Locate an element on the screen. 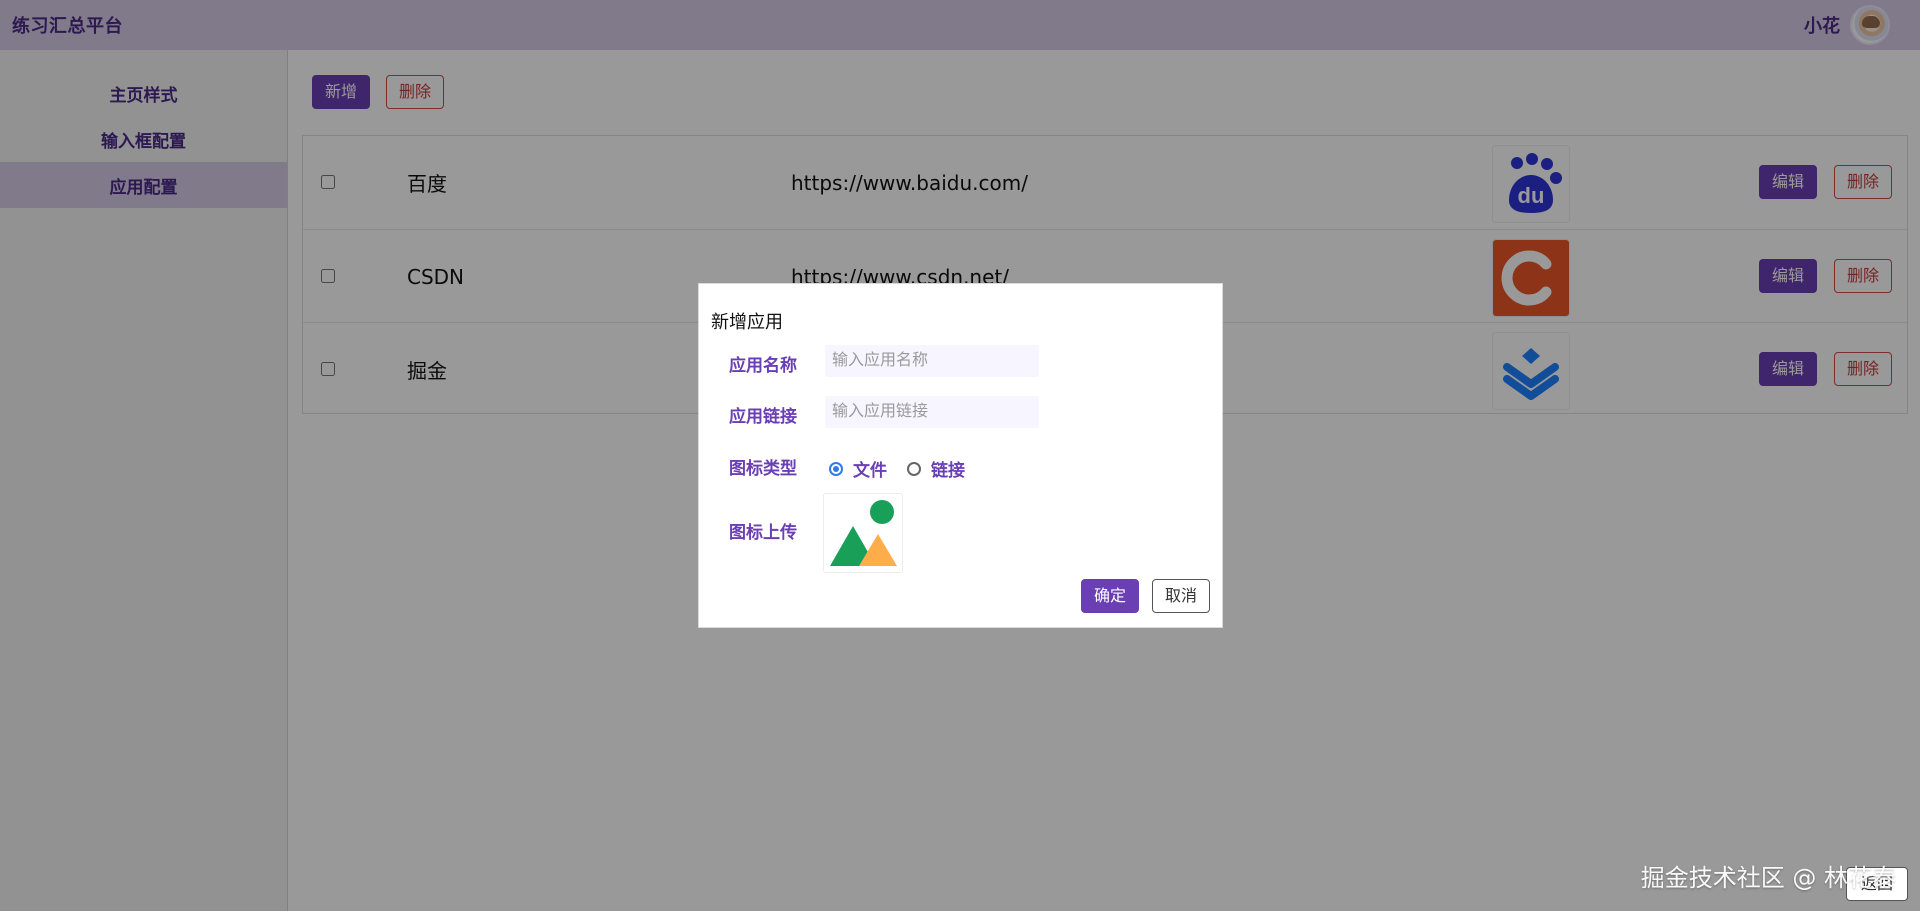  icon-type-radio-group: 文件 链接 is located at coordinates (897, 468).